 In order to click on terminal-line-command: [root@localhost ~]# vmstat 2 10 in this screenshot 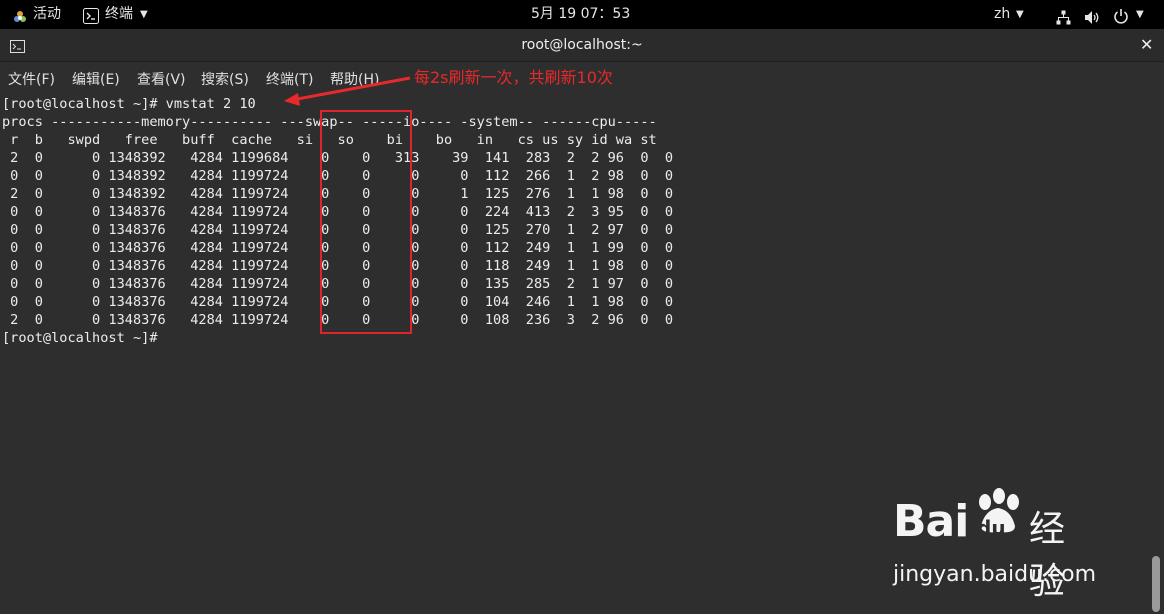, I will do `click(129, 104)`.